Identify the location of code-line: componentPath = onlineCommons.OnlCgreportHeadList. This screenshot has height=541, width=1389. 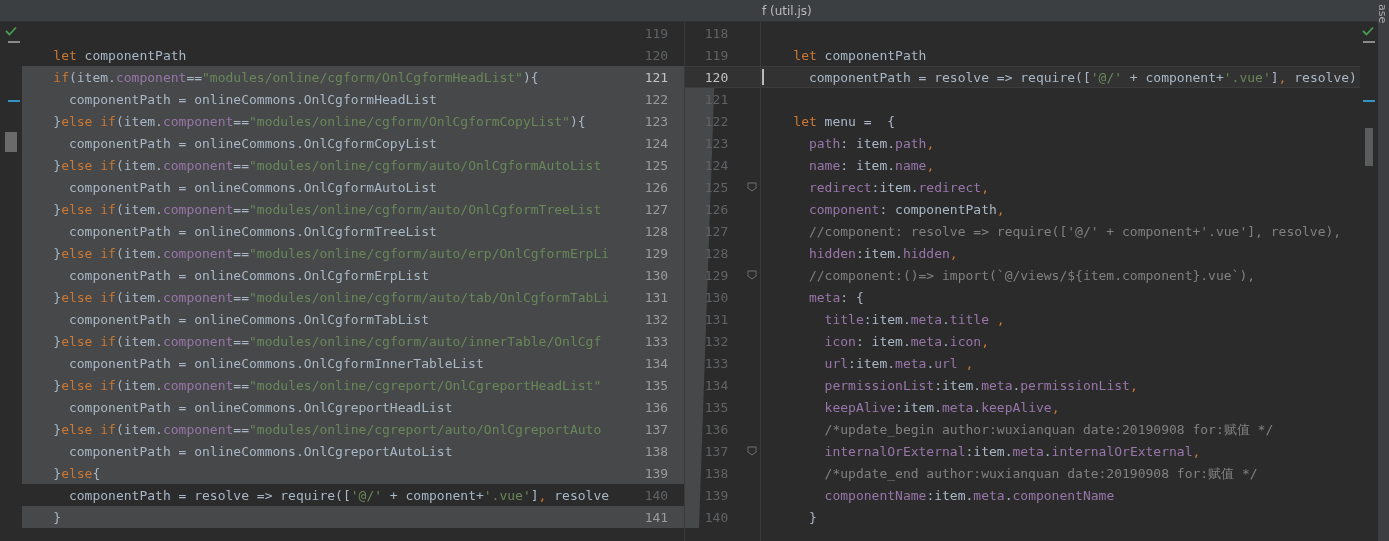
(260, 407).